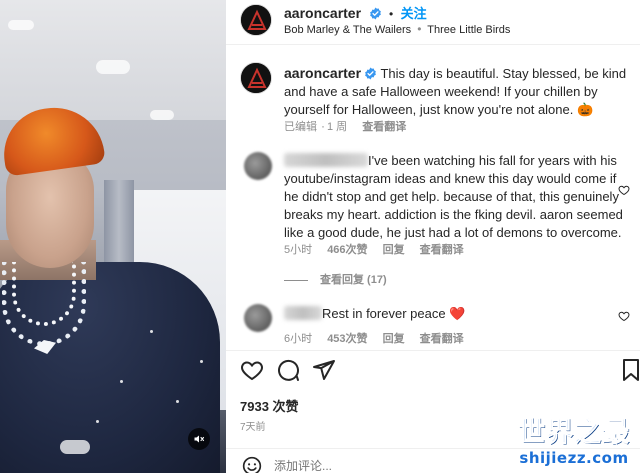 The width and height of the screenshot is (640, 473). I want to click on view-replies-label: 查看回复 (17), so click(353, 280).